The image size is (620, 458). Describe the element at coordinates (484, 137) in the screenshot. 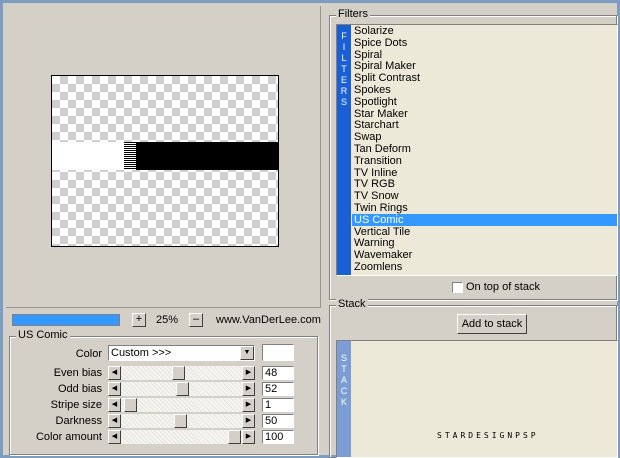

I see `filter-list-item: Swap` at that location.